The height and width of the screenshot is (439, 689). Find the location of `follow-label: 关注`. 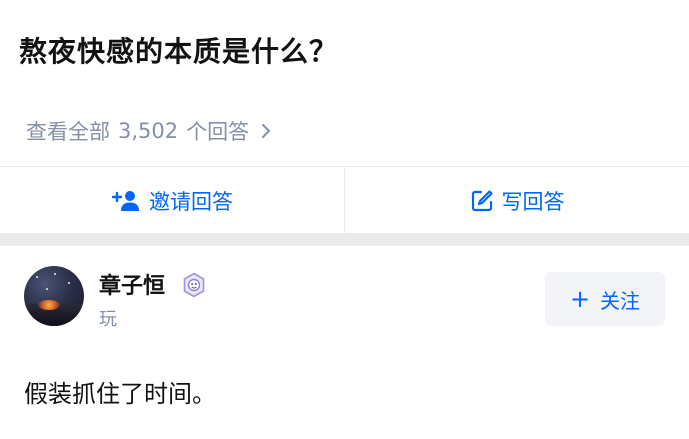

follow-label: 关注 is located at coordinates (620, 300).